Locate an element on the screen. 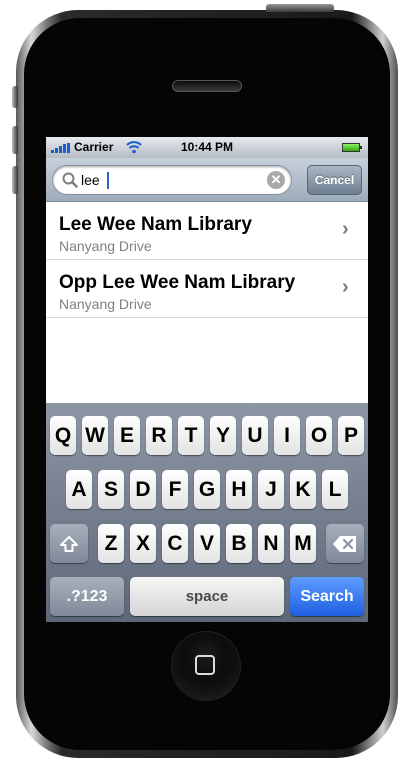 This screenshot has height=770, width=414. home-button is located at coordinates (206, 666).